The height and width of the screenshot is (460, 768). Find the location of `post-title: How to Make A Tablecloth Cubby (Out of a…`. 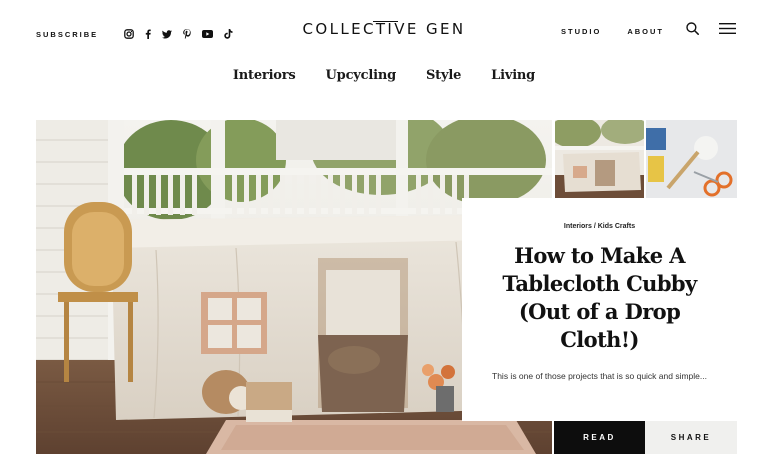

post-title: How to Make A Tablecloth Cubby (Out of a… is located at coordinates (599, 298).